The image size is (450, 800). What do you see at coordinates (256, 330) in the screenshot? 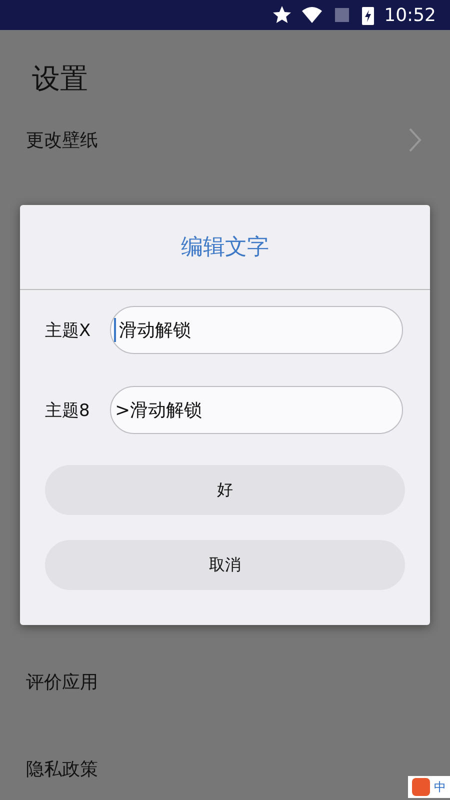
I see `text-input: 滑动解锁` at bounding box center [256, 330].